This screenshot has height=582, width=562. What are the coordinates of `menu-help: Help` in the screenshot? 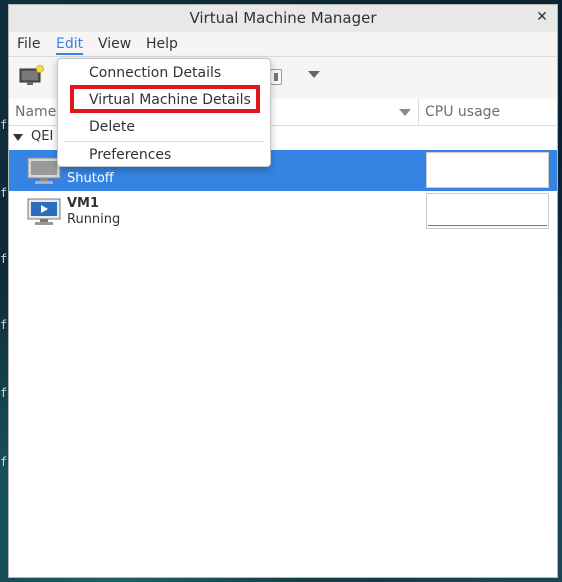 It's located at (162, 44).